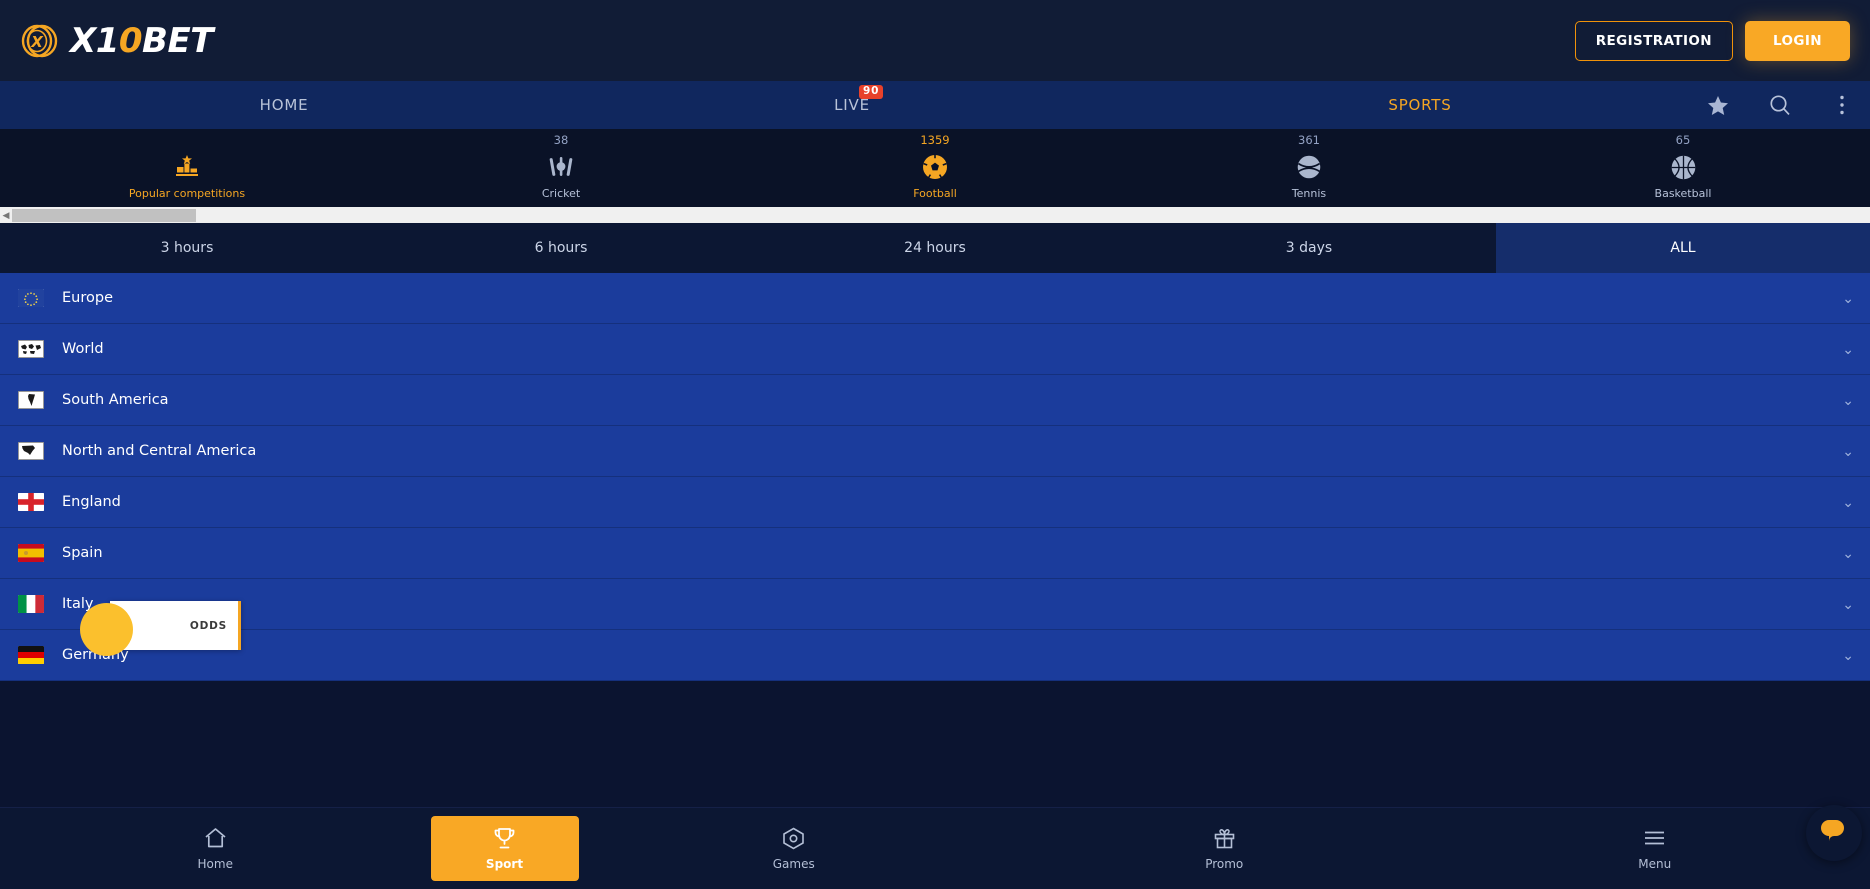  I want to click on basketball-icon, so click(1683, 167).